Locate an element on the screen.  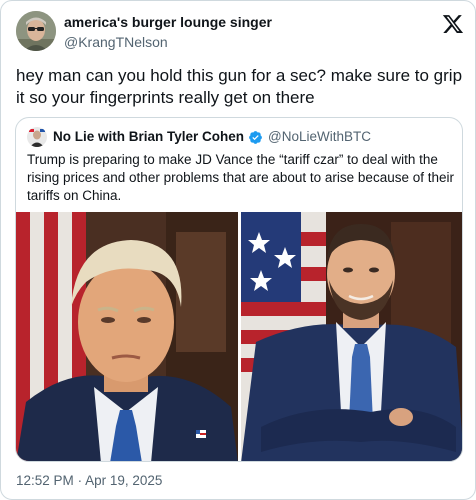
verified-badge-icon is located at coordinates (255, 137).